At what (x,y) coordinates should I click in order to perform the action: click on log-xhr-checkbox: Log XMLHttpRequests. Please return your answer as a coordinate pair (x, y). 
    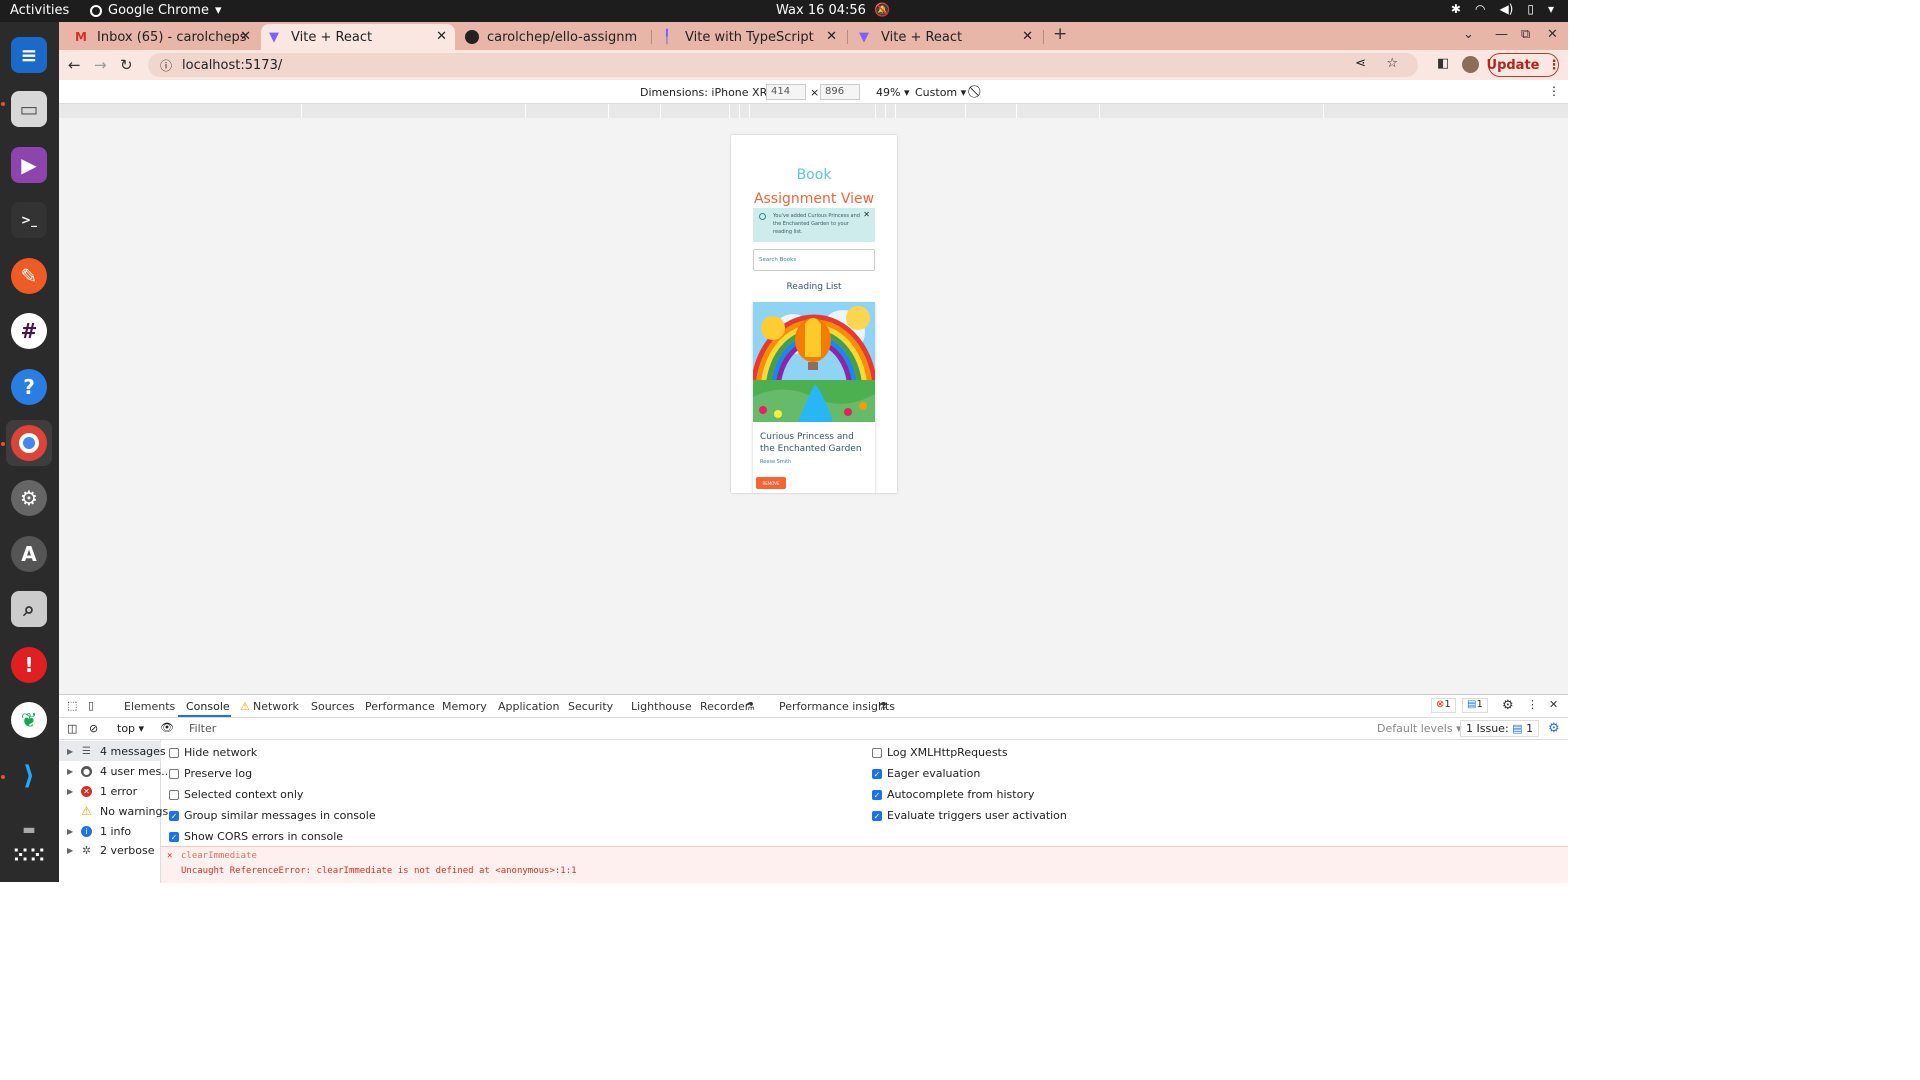
    Looking at the image, I should click on (940, 752).